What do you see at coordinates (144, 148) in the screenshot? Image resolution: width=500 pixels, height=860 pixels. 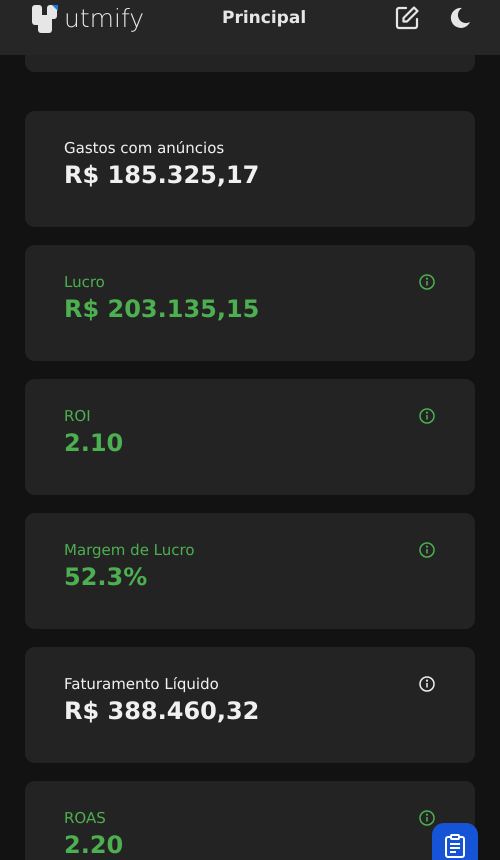 I see `metric-label: Gastos com anúncios` at bounding box center [144, 148].